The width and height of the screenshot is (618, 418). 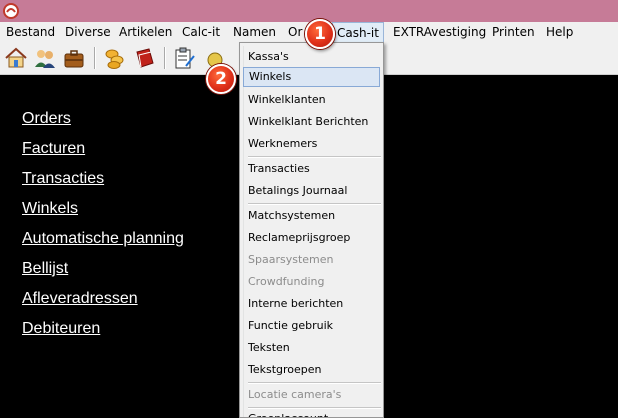 What do you see at coordinates (145, 58) in the screenshot?
I see `book-icon` at bounding box center [145, 58].